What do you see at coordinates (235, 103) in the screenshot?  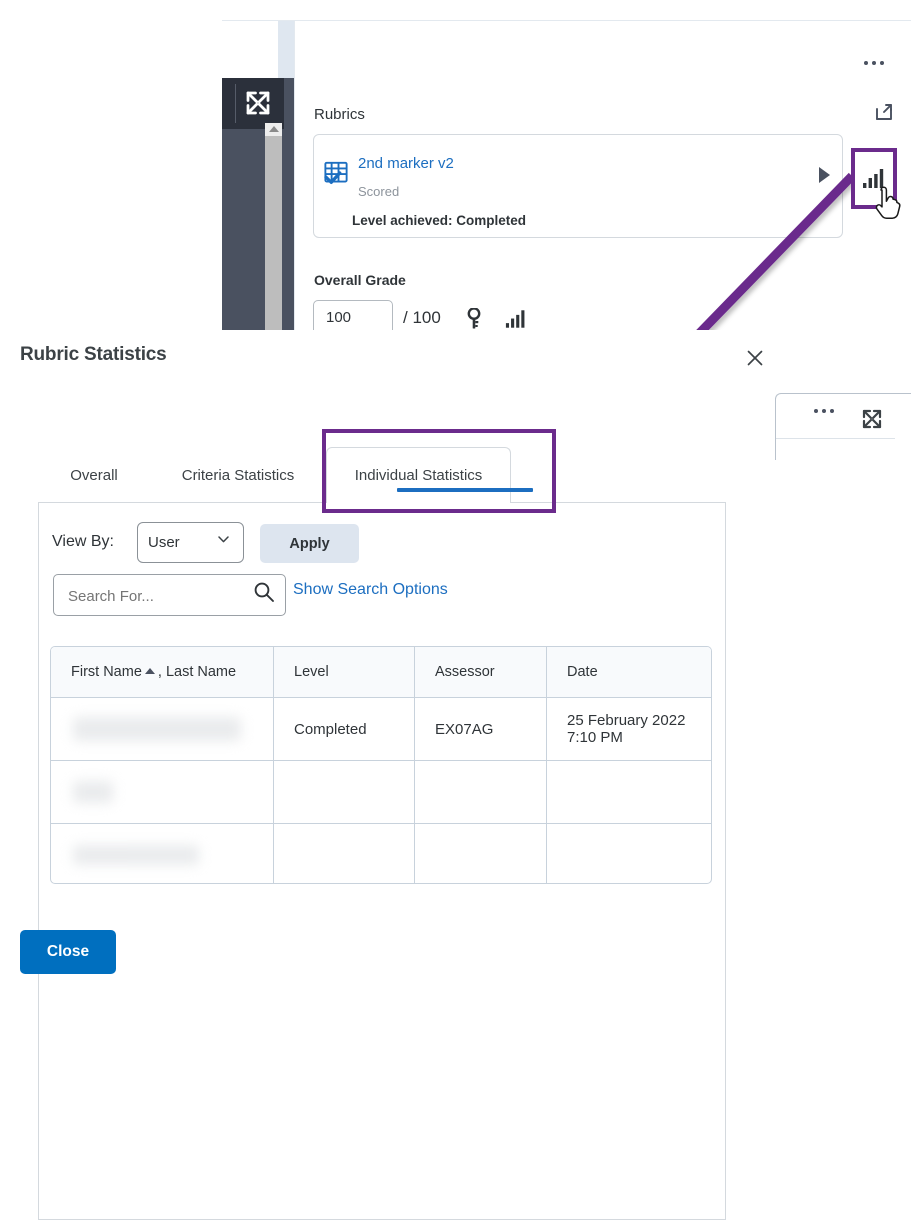 I see `toolbar-separator` at bounding box center [235, 103].